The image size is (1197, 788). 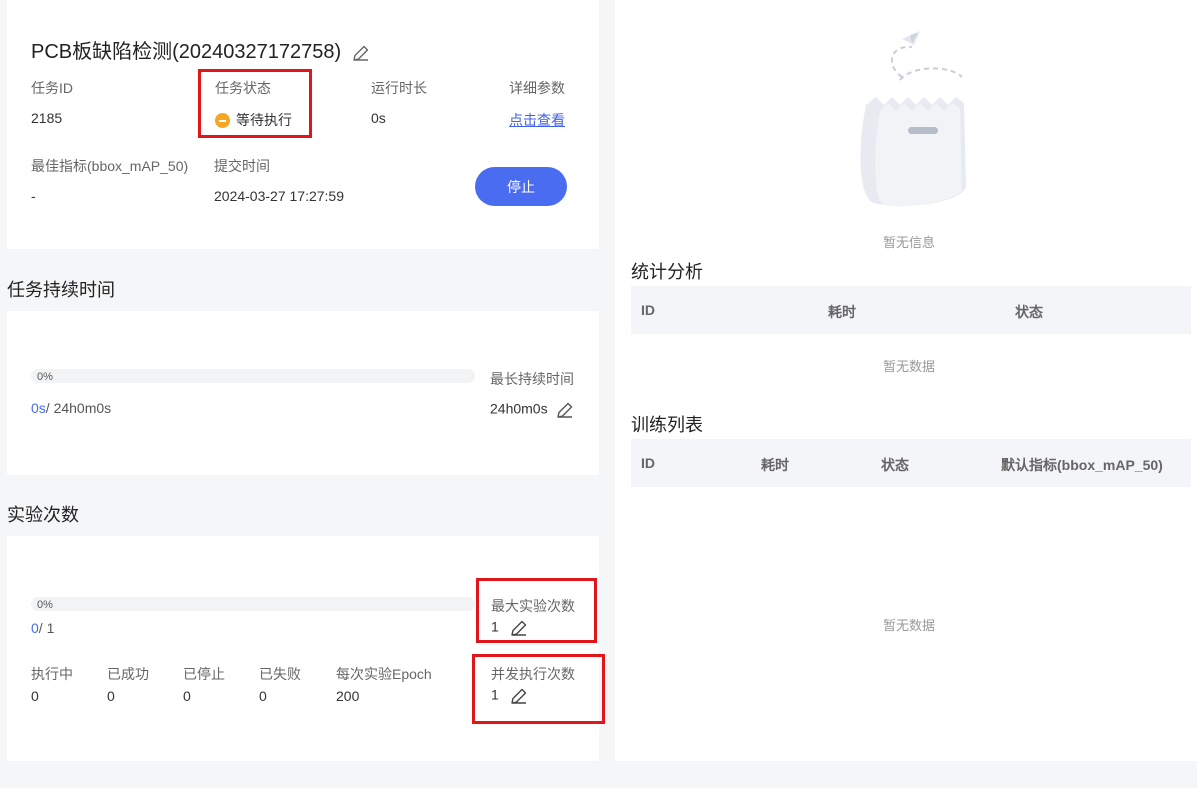 I want to click on train-col-status: 状态, so click(x=895, y=465).